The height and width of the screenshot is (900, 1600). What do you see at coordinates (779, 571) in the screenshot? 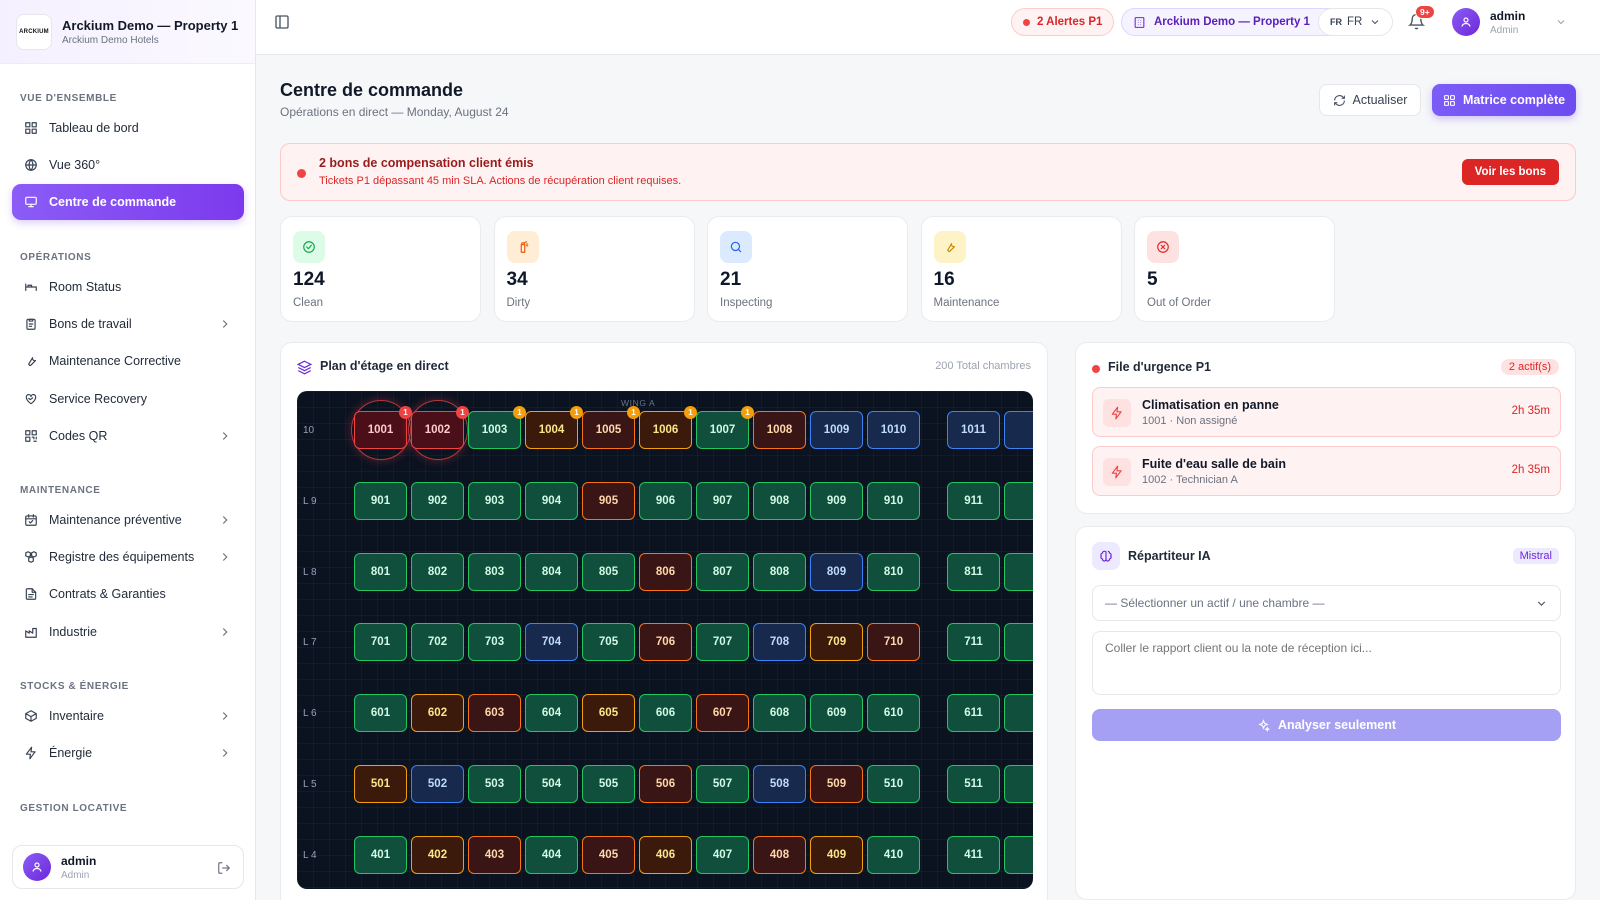
I see `room-tile: 808` at bounding box center [779, 571].